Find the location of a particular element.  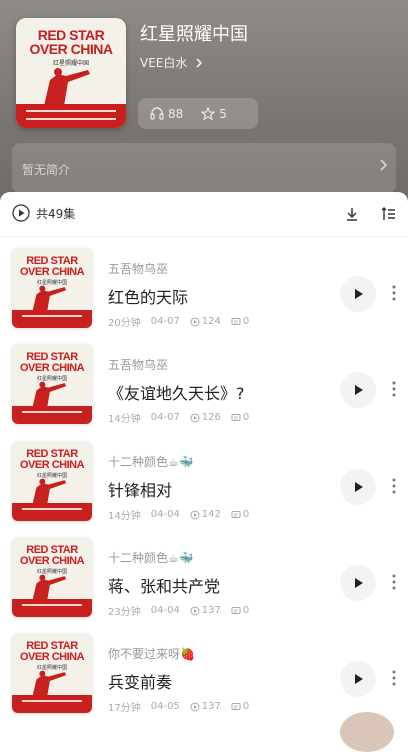

episode-count: 共49集 is located at coordinates (56, 213).